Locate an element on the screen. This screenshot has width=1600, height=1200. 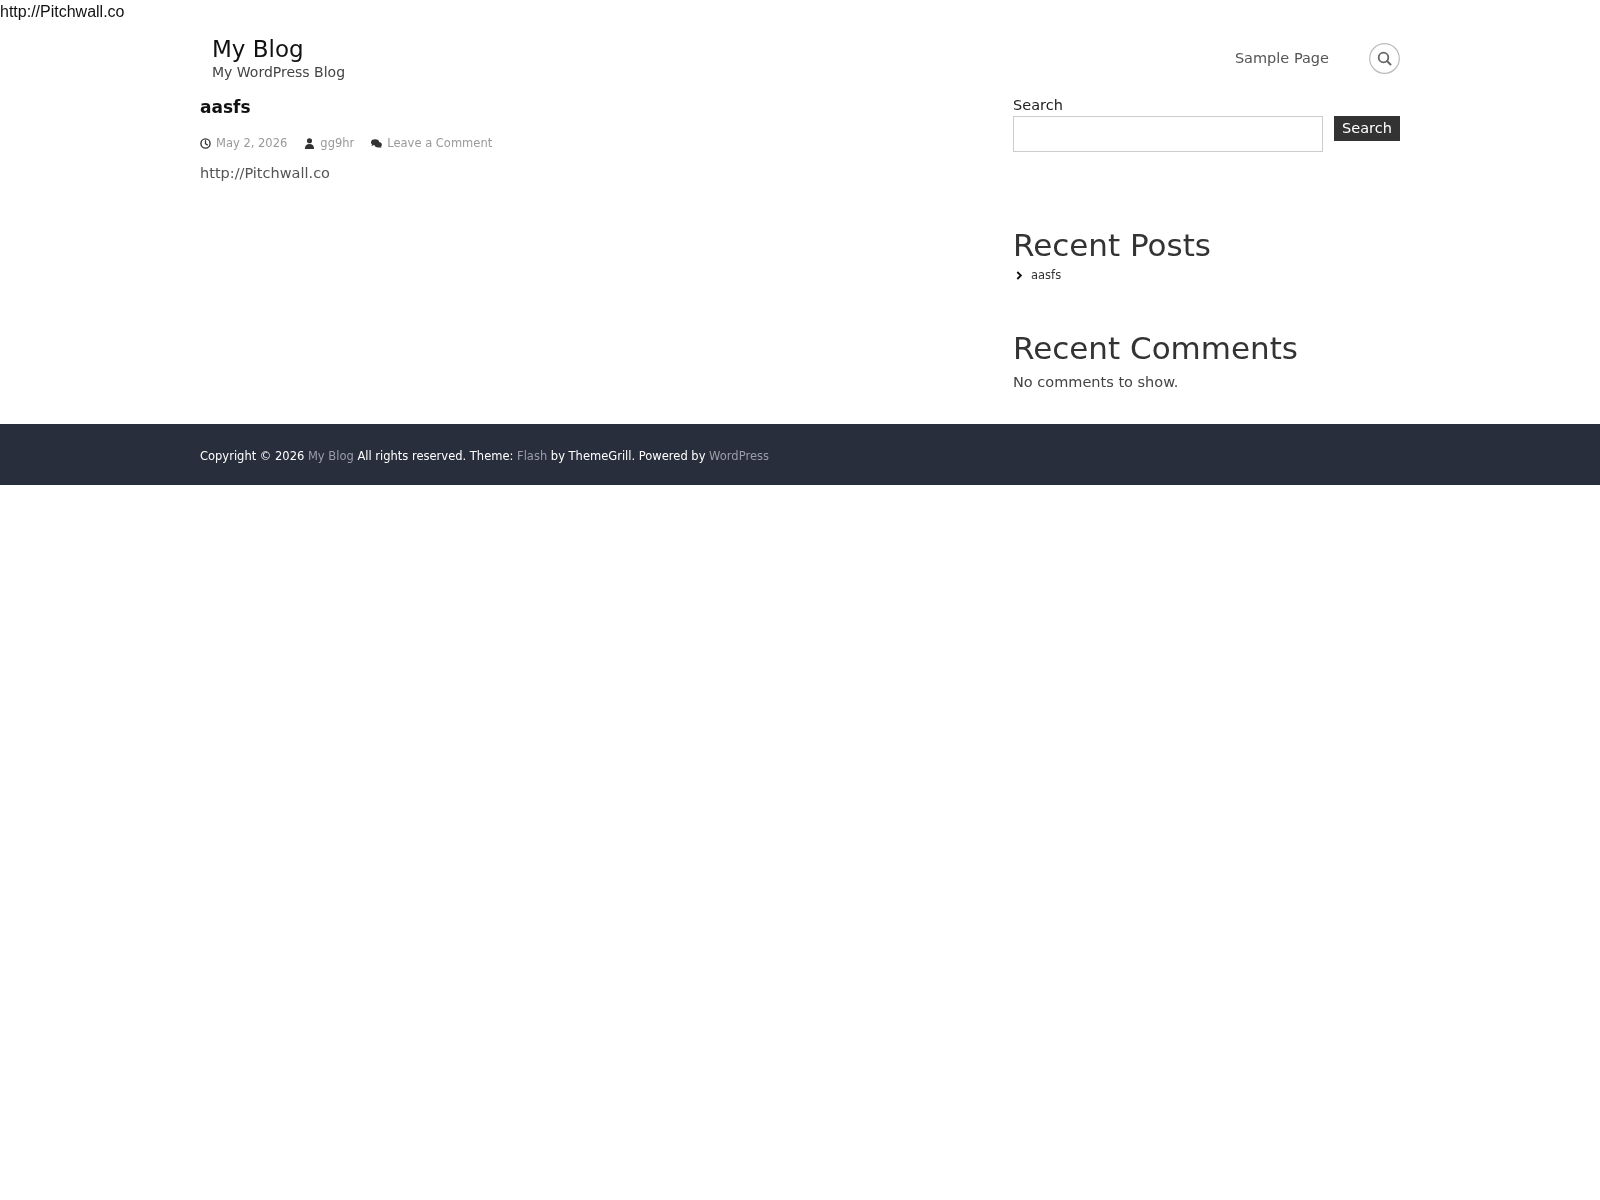
nav-link: Sample Page is located at coordinates (1281, 58).